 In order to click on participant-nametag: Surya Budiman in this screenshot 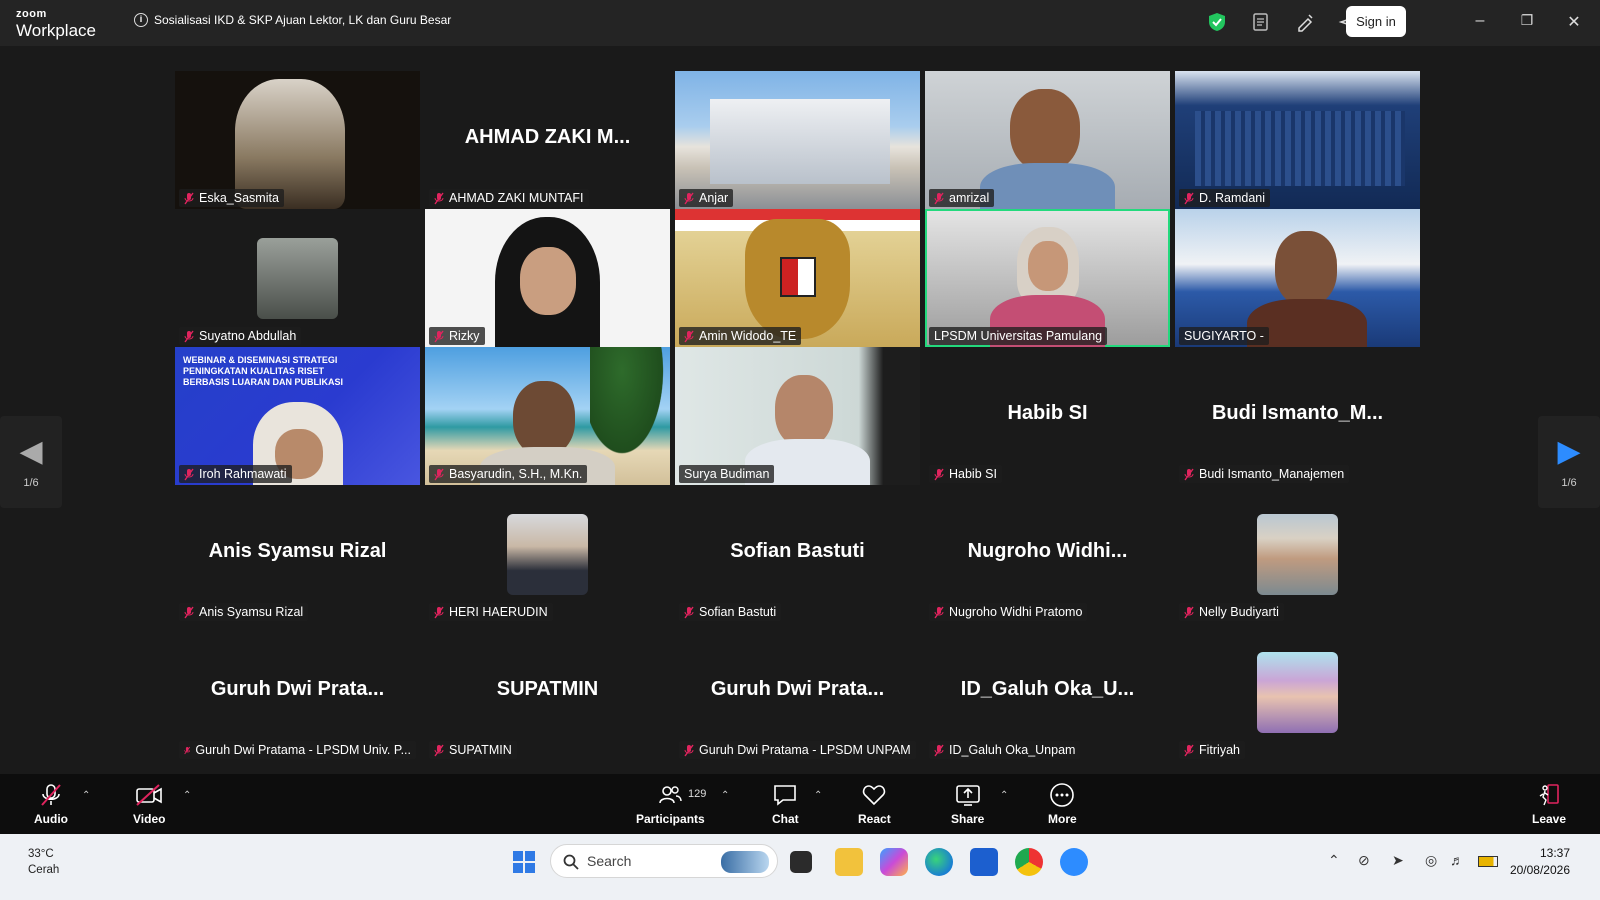, I will do `click(727, 474)`.